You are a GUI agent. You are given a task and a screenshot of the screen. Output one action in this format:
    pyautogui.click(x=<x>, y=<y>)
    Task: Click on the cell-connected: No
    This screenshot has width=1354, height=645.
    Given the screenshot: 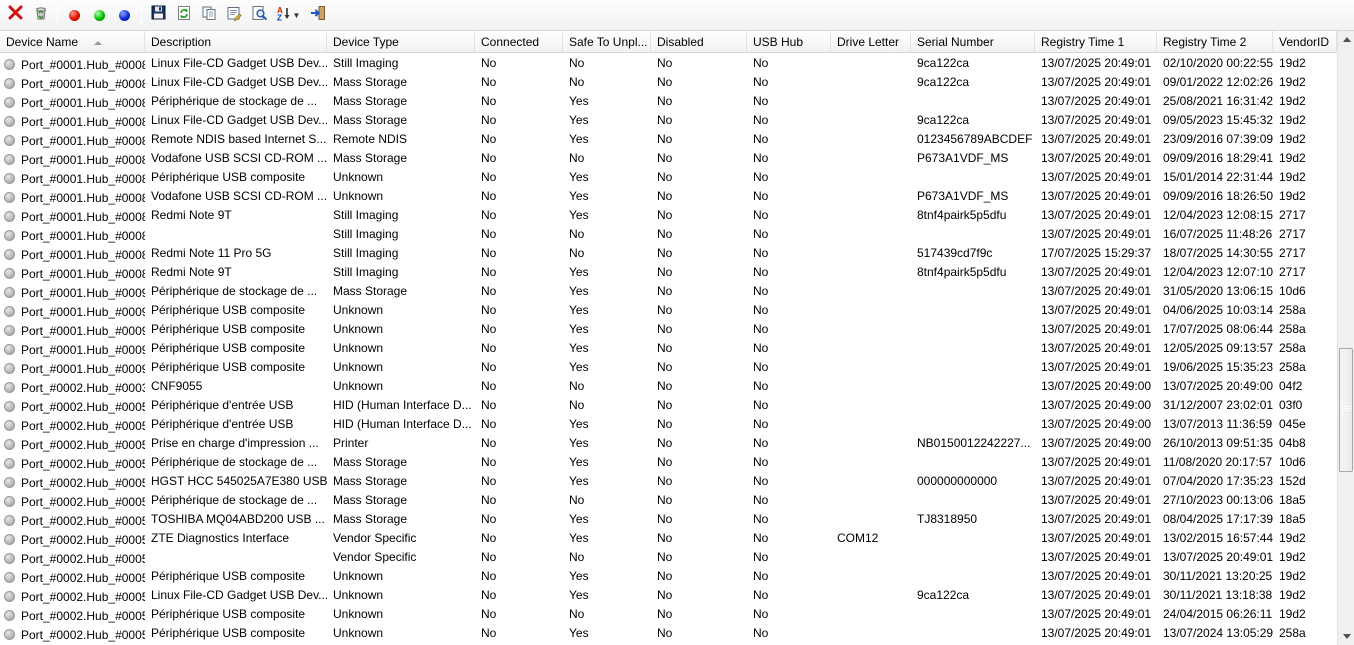 What is the action you would take?
    pyautogui.click(x=489, y=139)
    